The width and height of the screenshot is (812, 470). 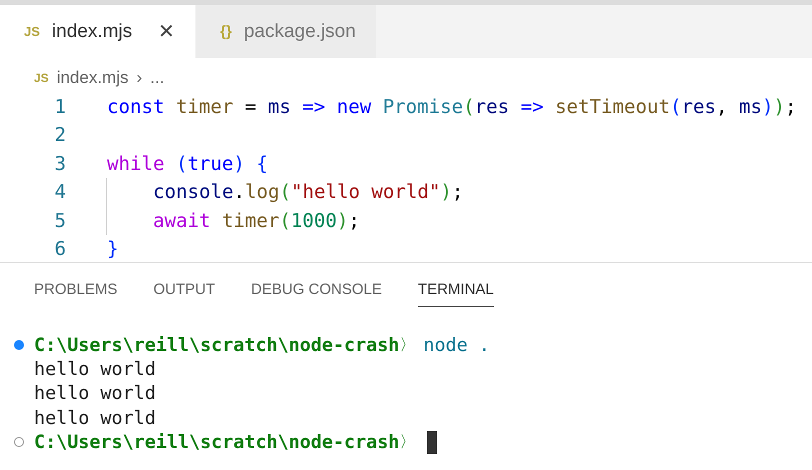 What do you see at coordinates (60, 163) in the screenshot?
I see `line-number: 3` at bounding box center [60, 163].